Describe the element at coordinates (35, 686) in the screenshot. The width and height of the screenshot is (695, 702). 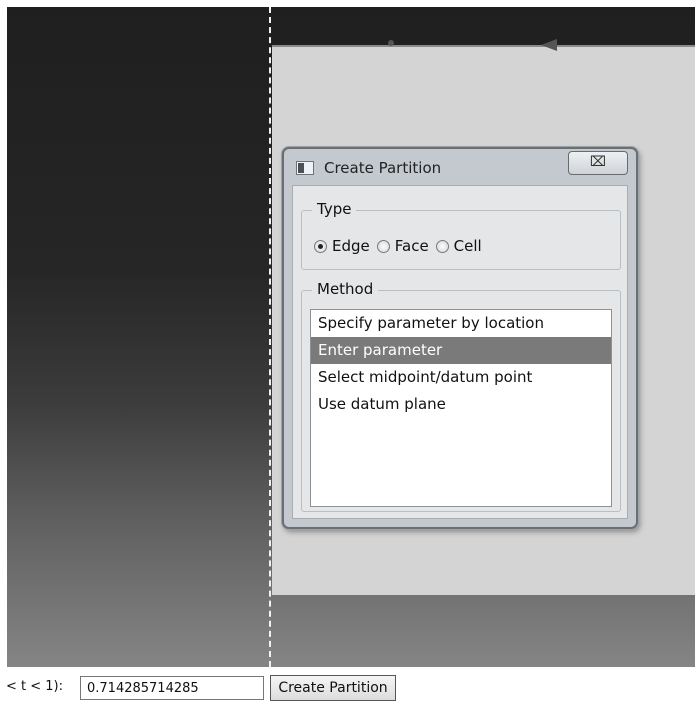
I see `prompt-label: < t < 1):` at that location.